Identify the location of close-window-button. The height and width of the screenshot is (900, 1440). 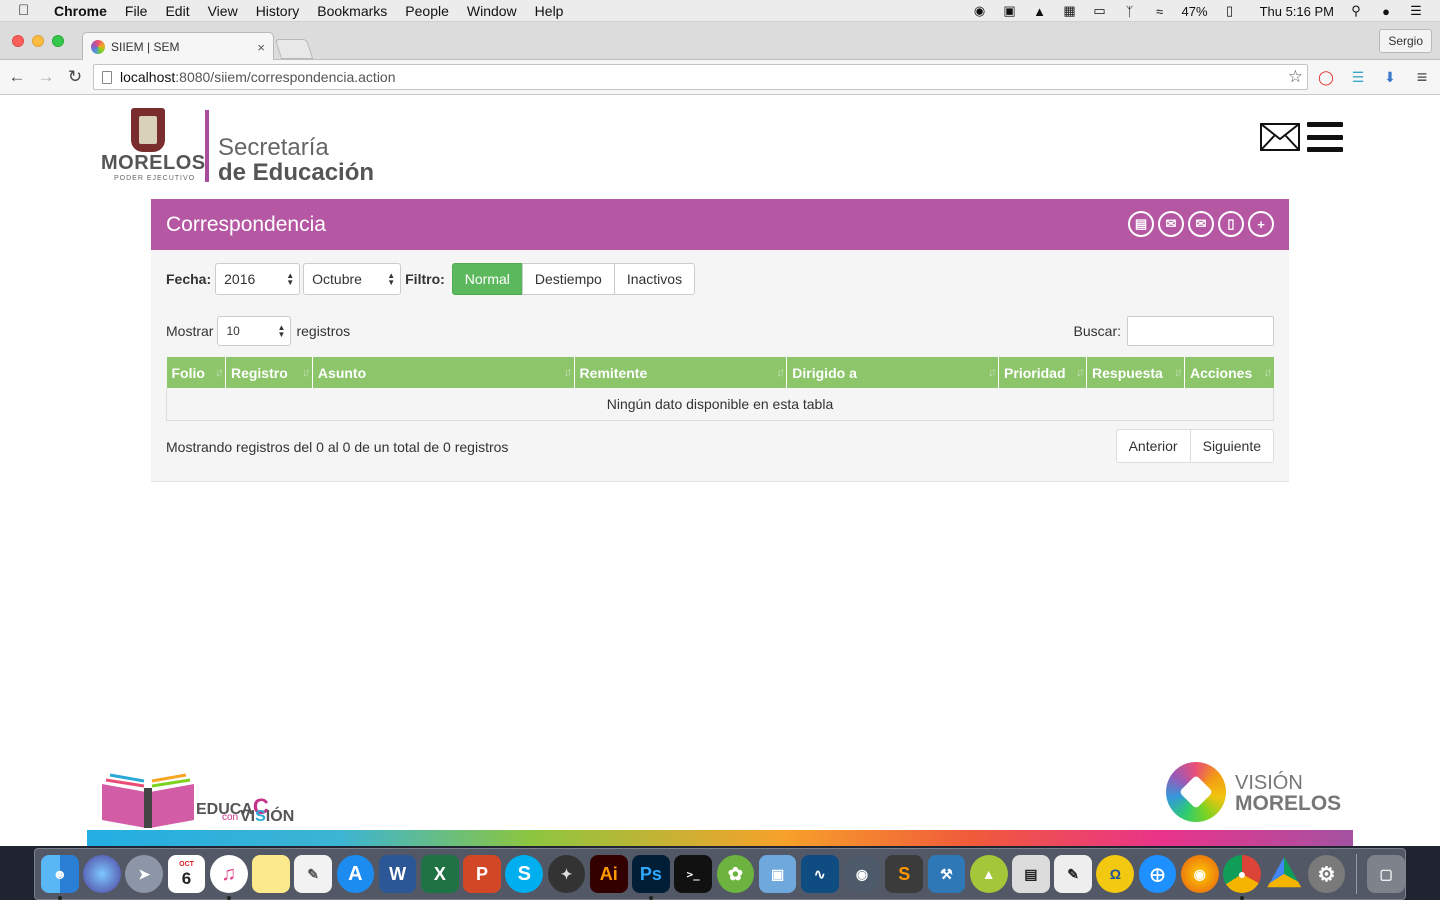
(18, 41).